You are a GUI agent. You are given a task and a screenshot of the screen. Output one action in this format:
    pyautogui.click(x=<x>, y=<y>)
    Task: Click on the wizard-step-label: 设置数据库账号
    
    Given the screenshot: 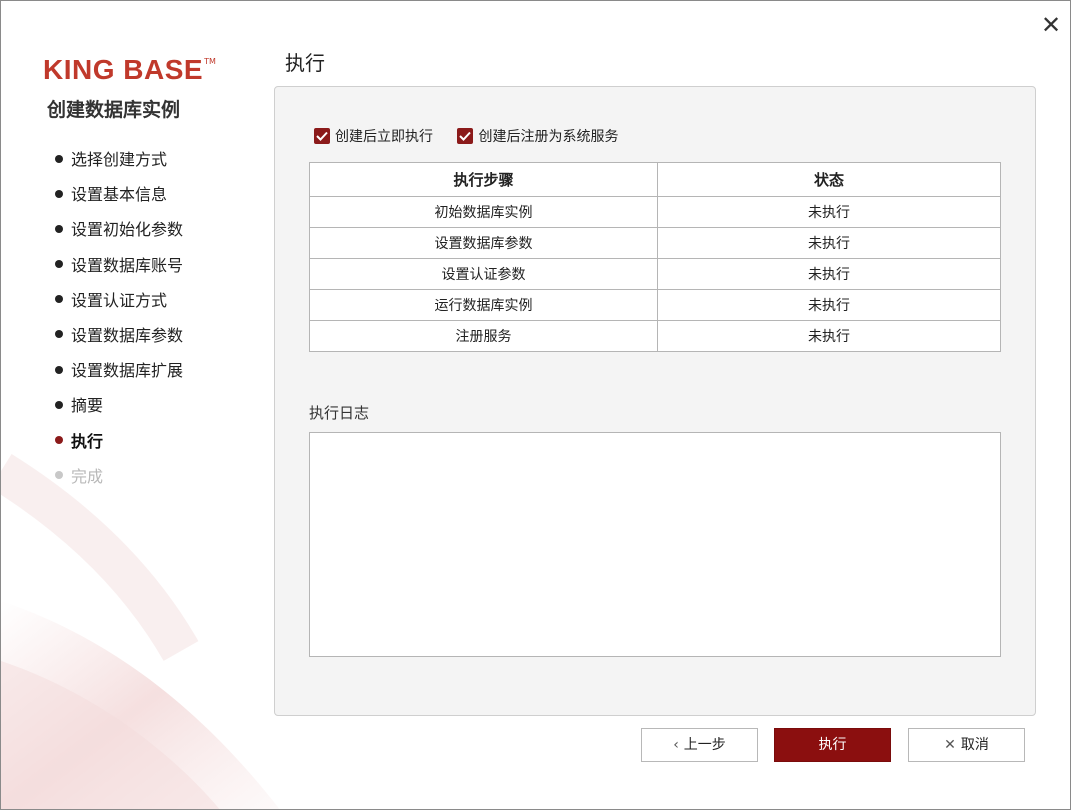 What is the action you would take?
    pyautogui.click(x=127, y=265)
    